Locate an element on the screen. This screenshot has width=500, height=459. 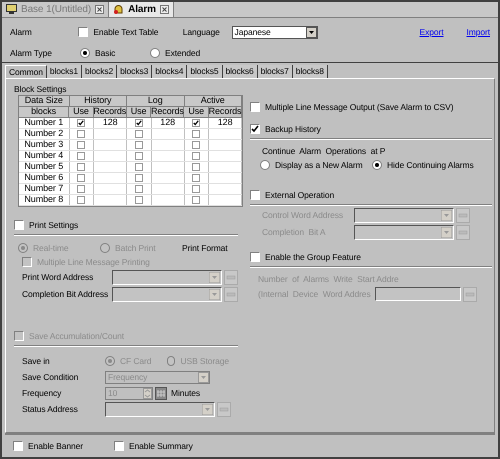
keypad-icon is located at coordinates (161, 393).